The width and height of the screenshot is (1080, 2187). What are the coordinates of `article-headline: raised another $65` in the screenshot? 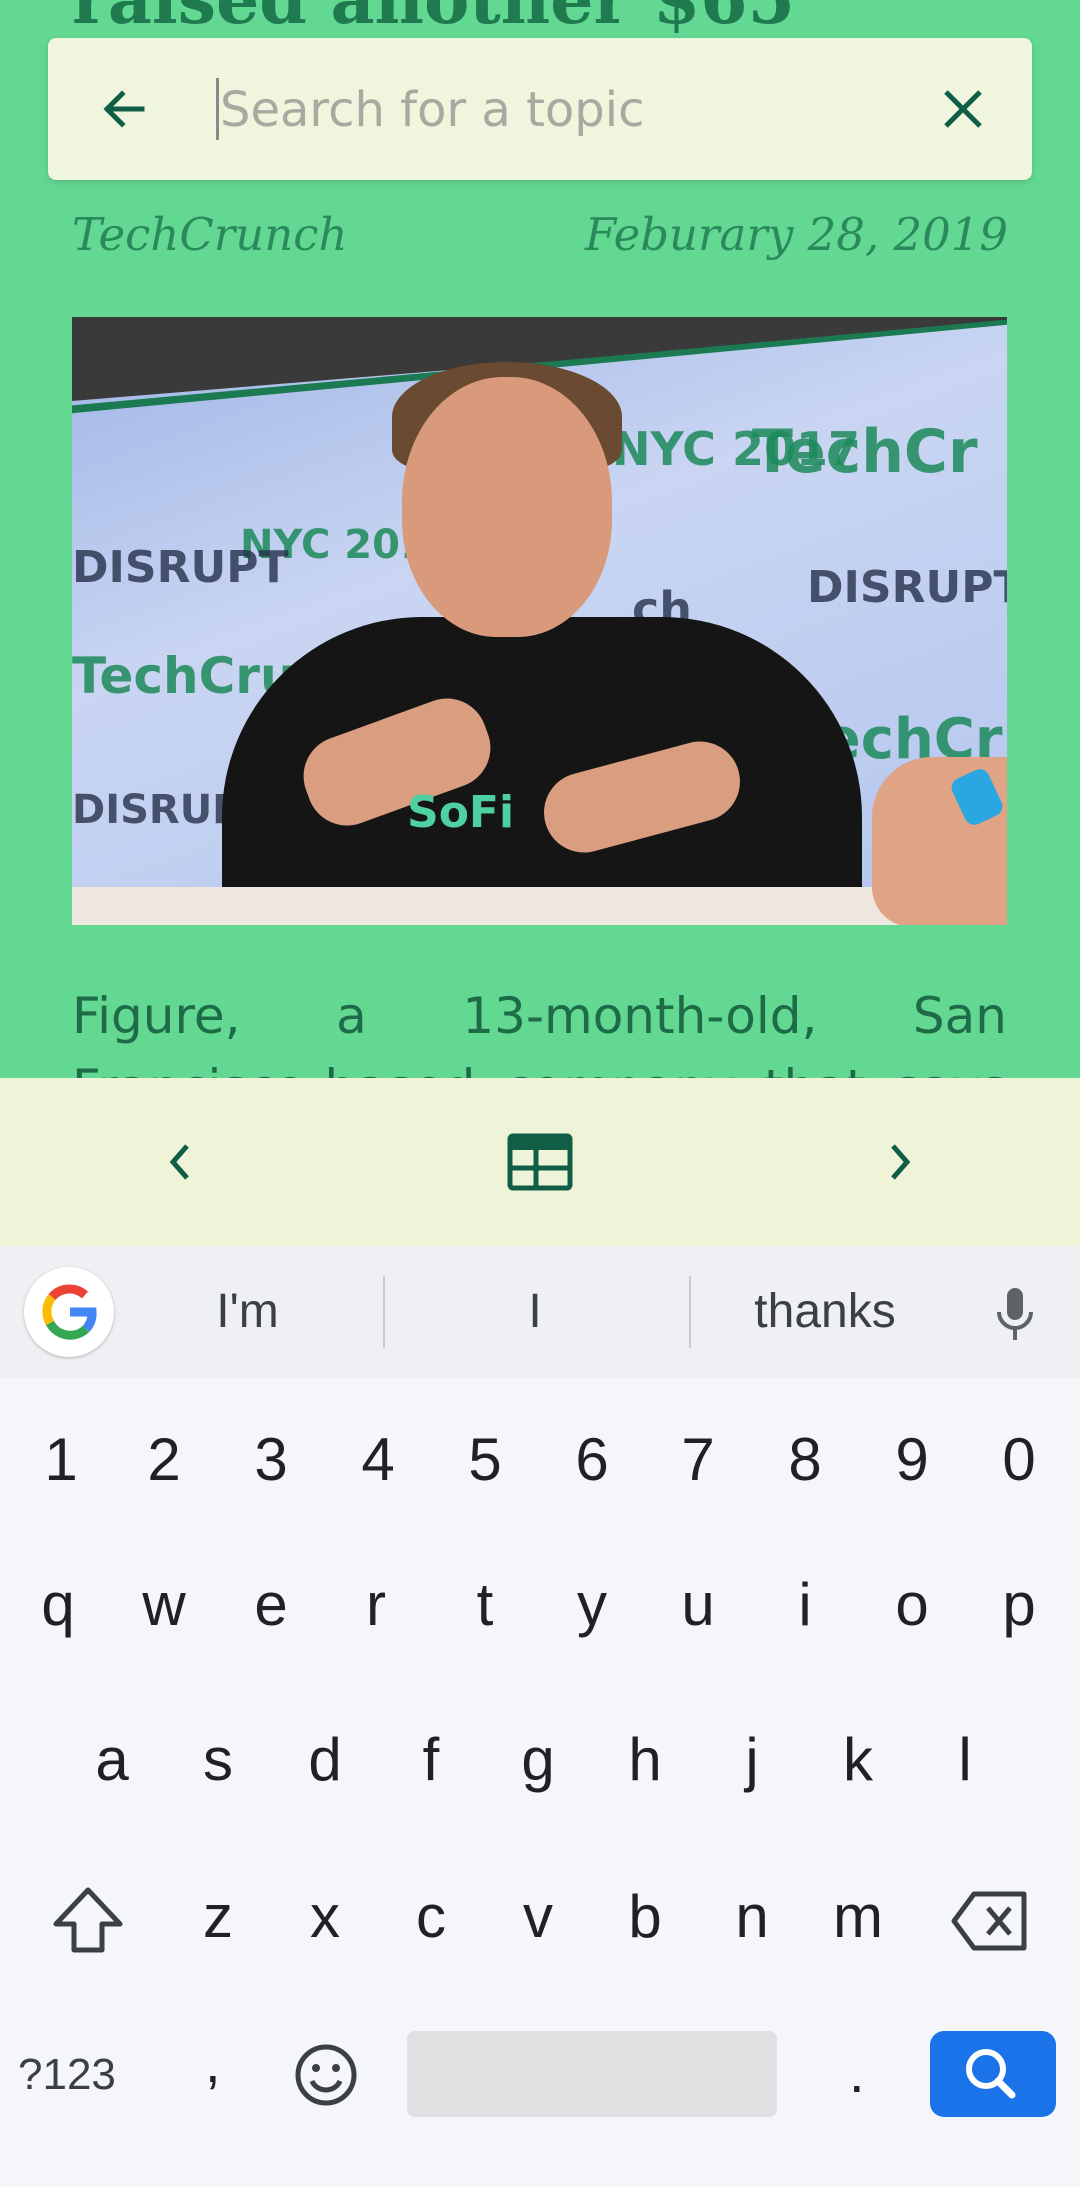 It's located at (433, 20).